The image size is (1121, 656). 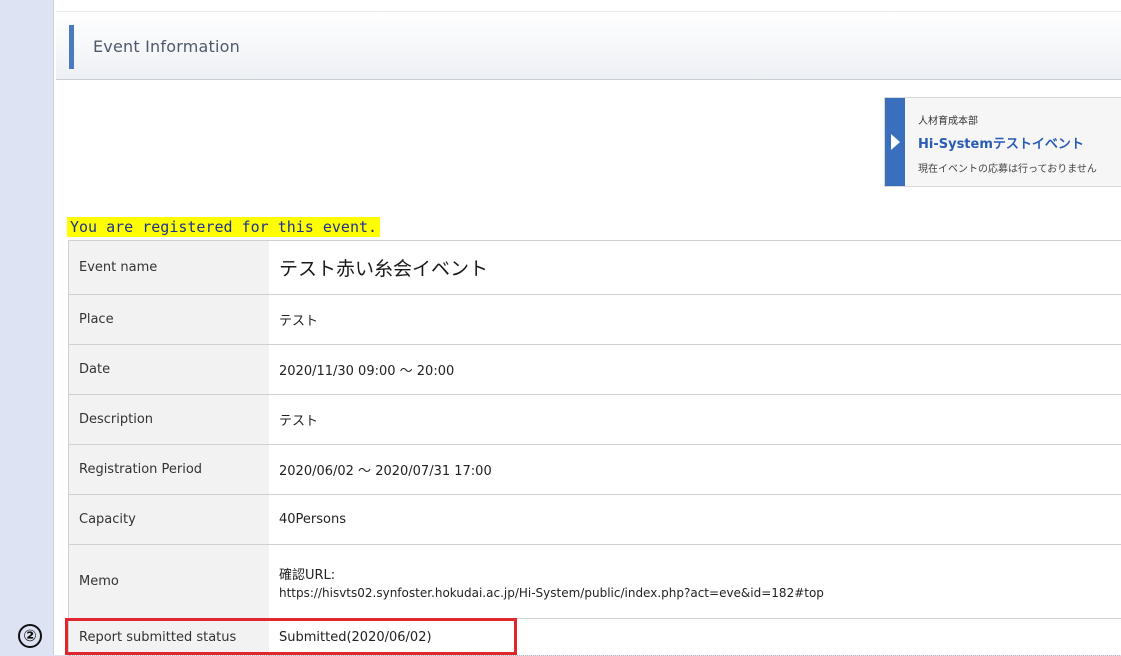 I want to click on row-label-description: Description, so click(x=169, y=420).